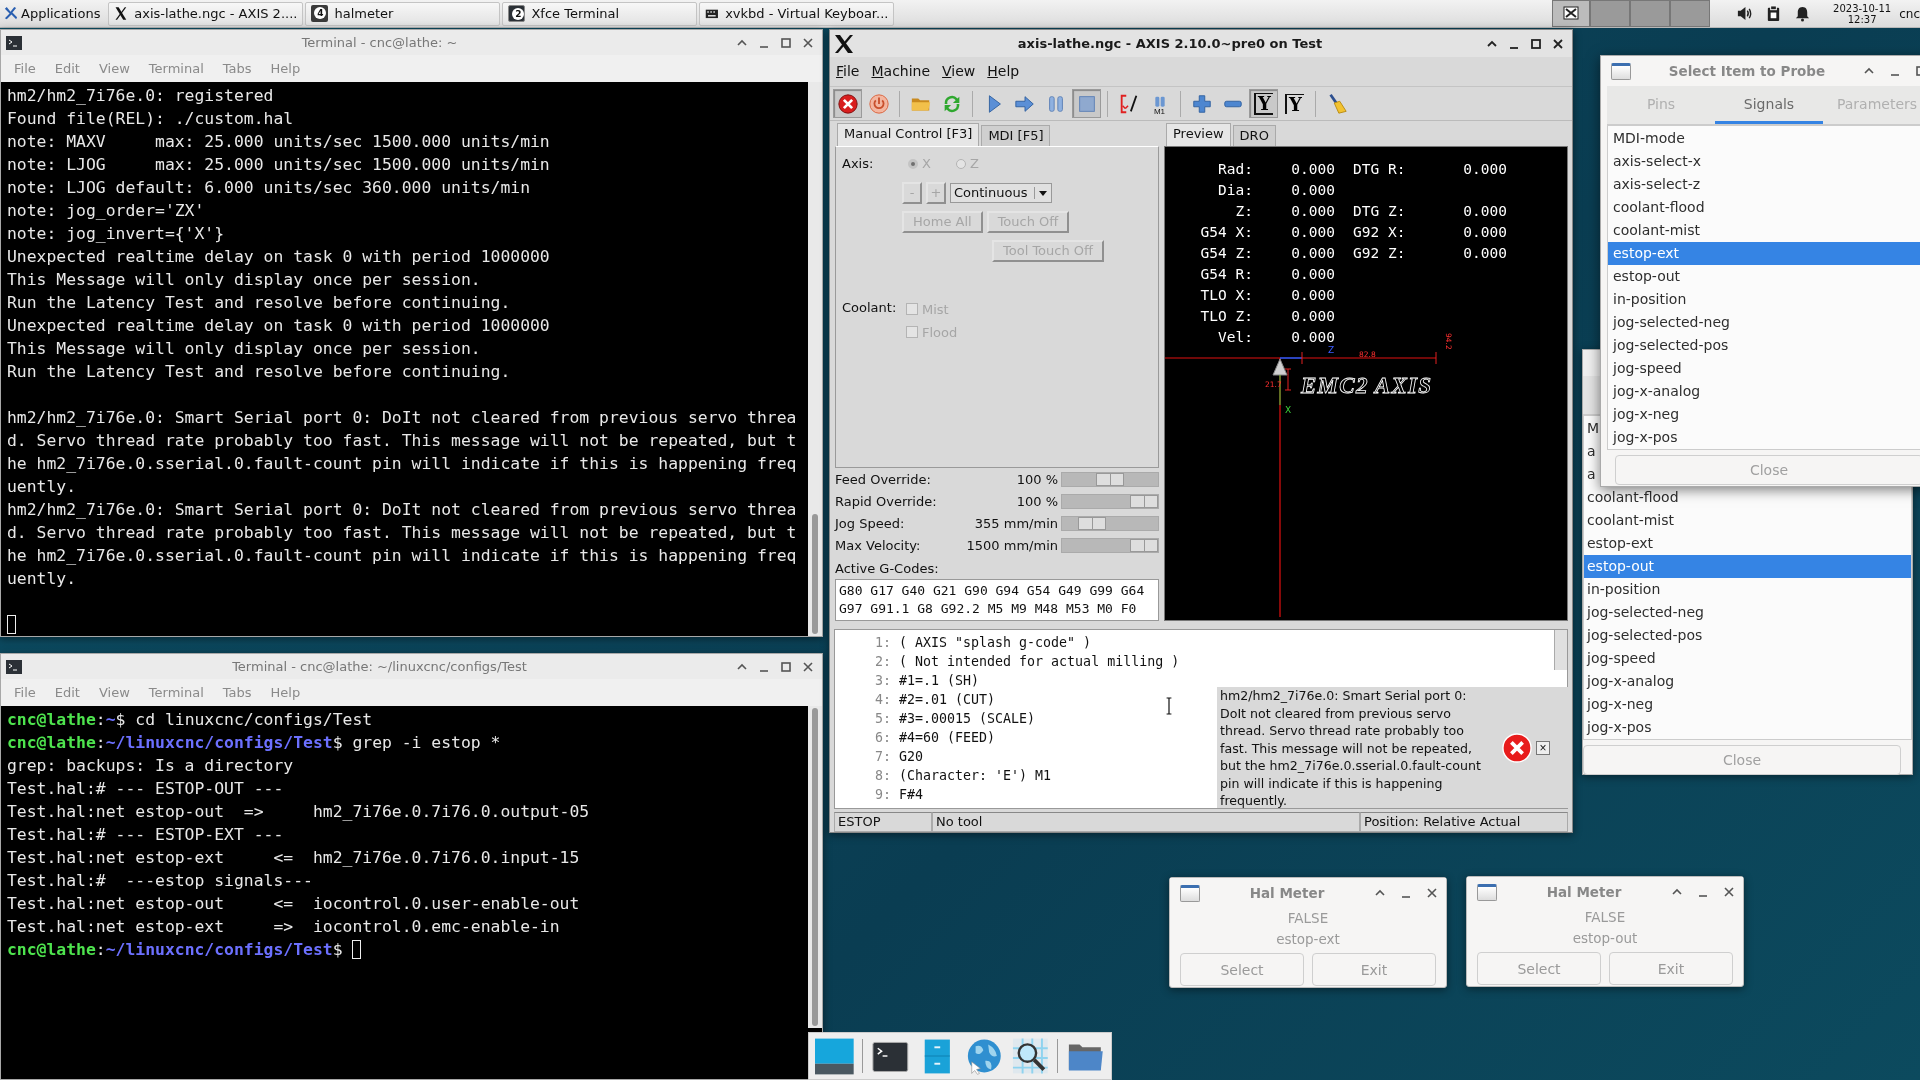 The height and width of the screenshot is (1080, 1920). I want to click on code-line: (Character: 'E') M1, so click(975, 776).